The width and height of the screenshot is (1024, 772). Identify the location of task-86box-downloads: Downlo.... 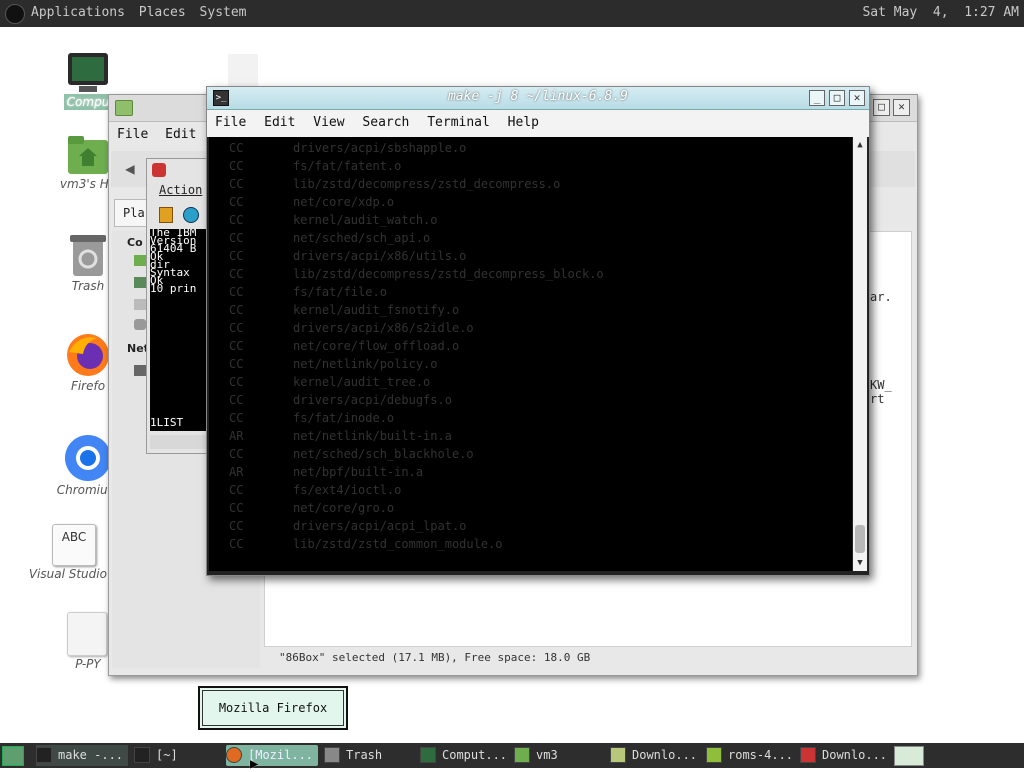
(844, 755).